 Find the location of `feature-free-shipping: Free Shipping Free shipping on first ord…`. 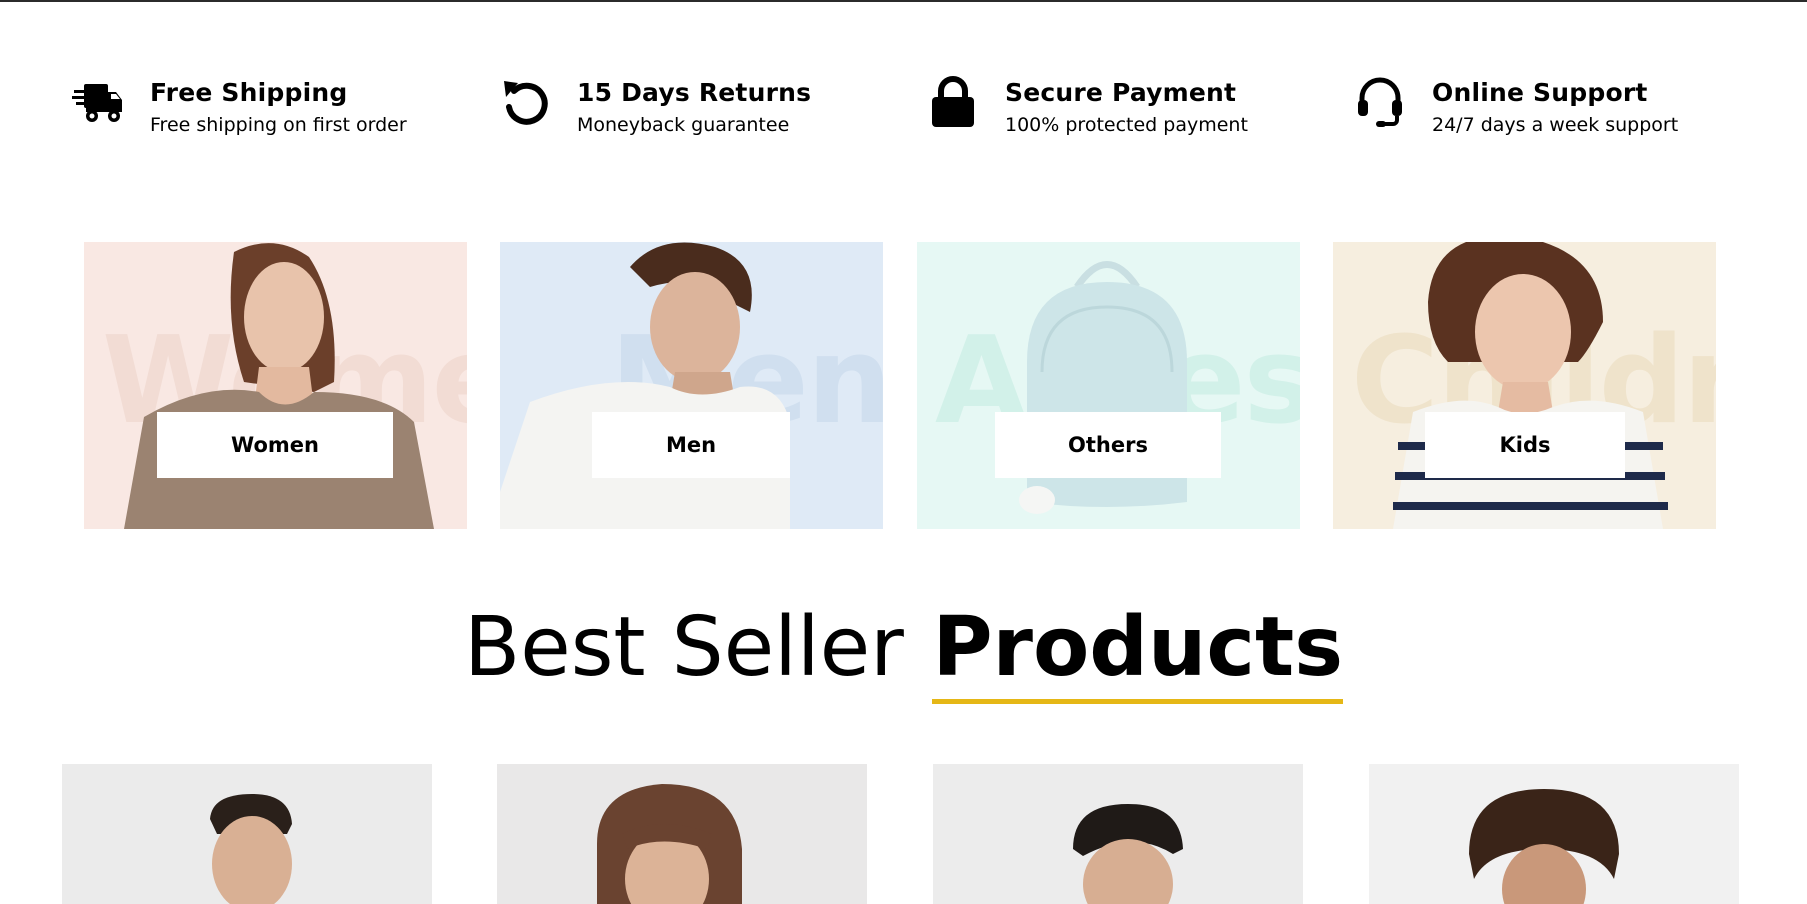

feature-free-shipping: Free Shipping Free shipping on first ord… is located at coordinates (238, 114).